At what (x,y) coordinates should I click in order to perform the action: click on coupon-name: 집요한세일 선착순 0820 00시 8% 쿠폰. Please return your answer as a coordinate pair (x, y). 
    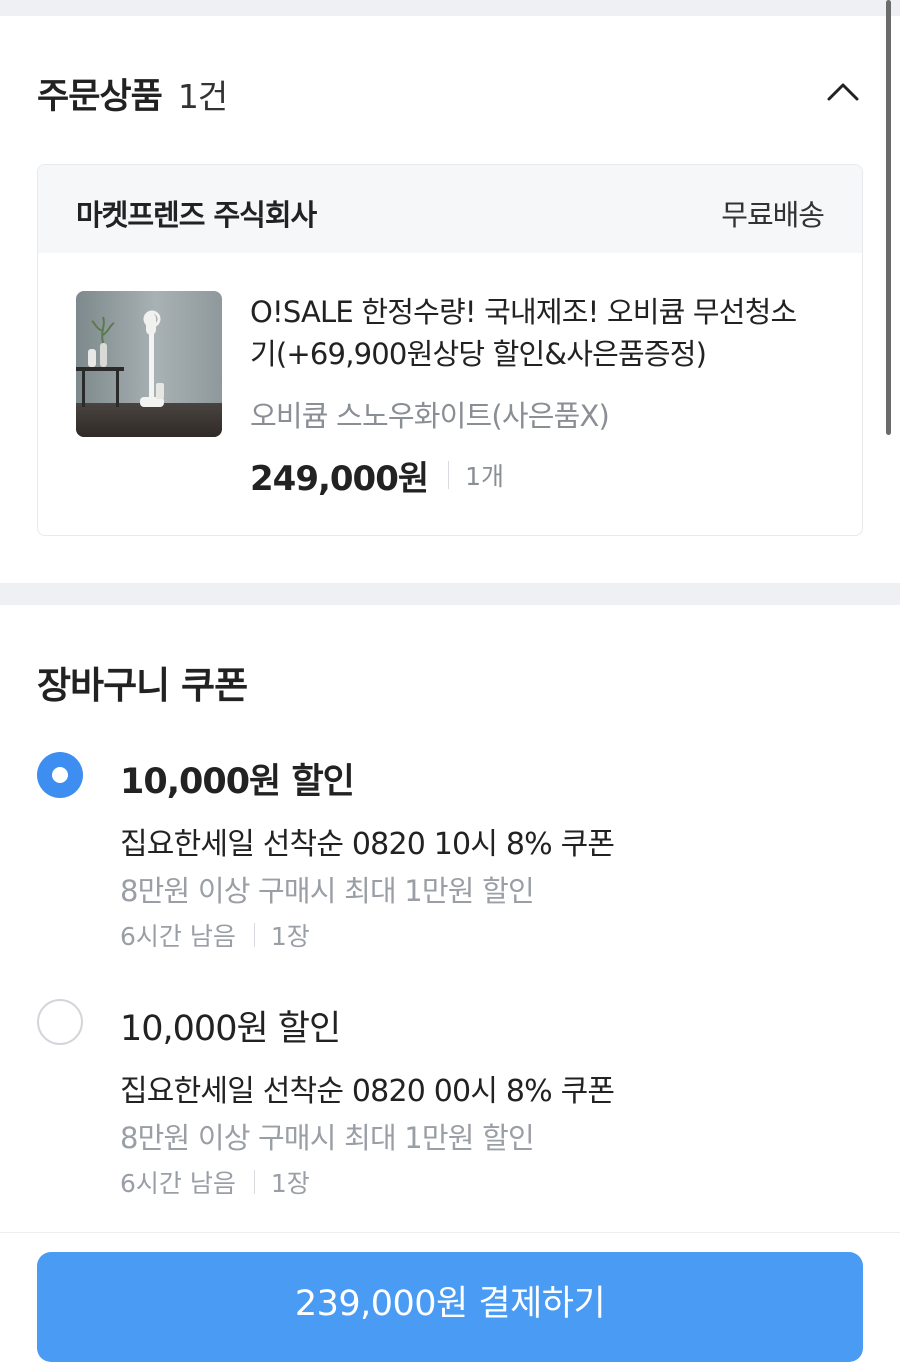
    Looking at the image, I should click on (367, 1091).